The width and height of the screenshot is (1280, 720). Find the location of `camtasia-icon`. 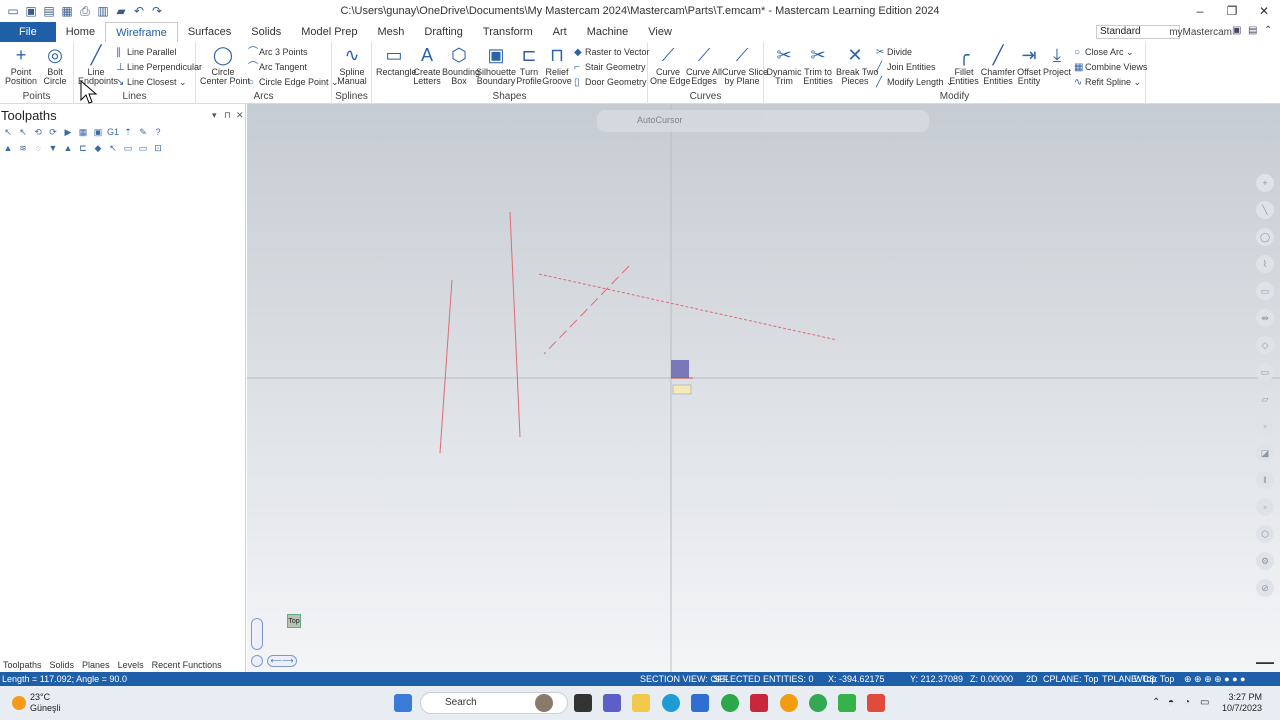

camtasia-icon is located at coordinates (847, 703).